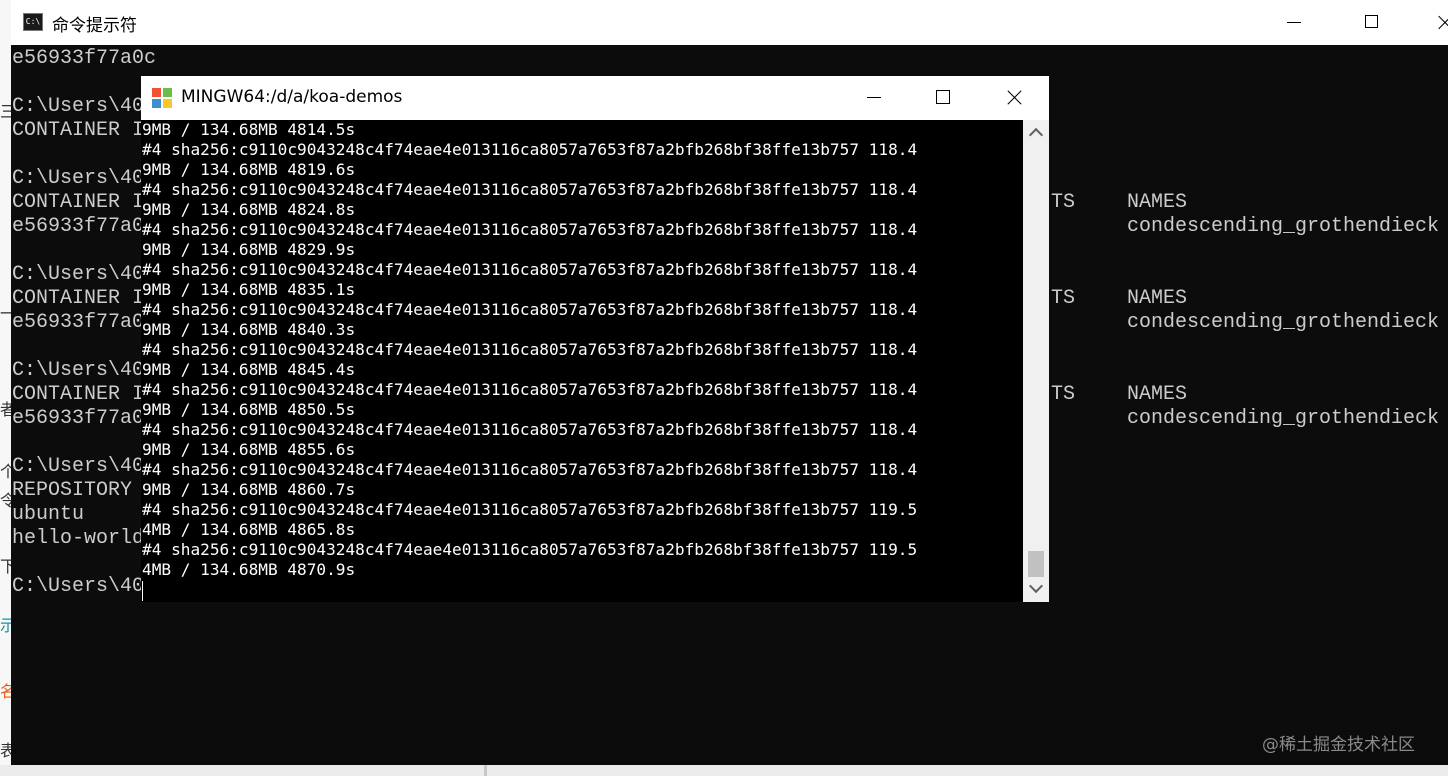 The width and height of the screenshot is (1448, 776). Describe the element at coordinates (142, 591) in the screenshot. I see `text-cursor` at that location.